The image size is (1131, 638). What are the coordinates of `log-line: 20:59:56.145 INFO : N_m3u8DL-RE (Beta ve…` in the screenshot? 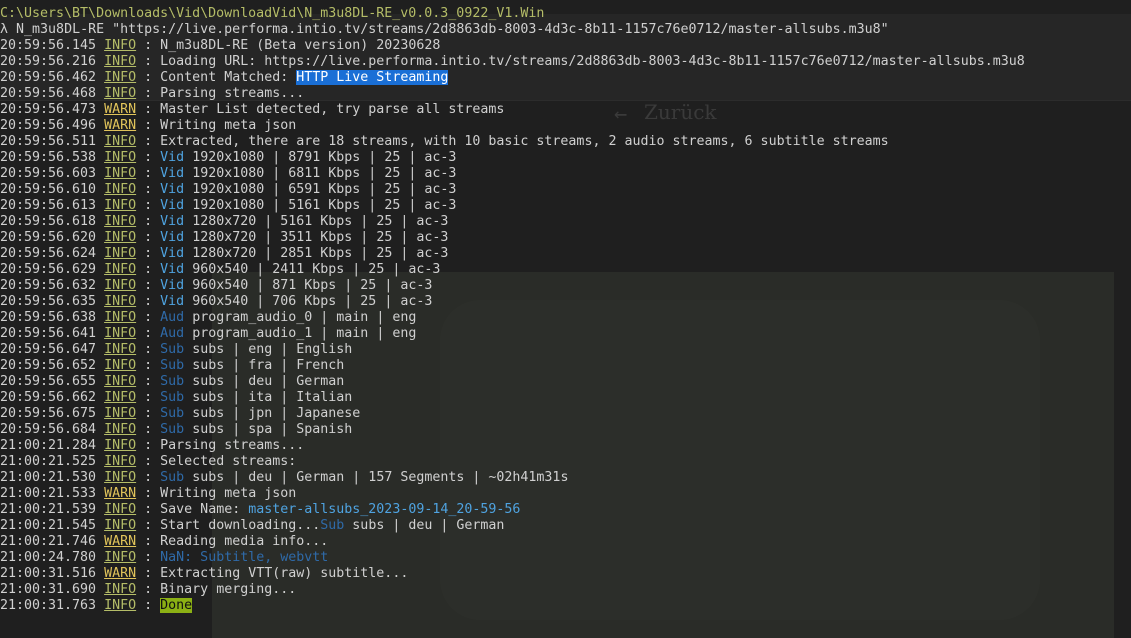 It's located at (220, 45).